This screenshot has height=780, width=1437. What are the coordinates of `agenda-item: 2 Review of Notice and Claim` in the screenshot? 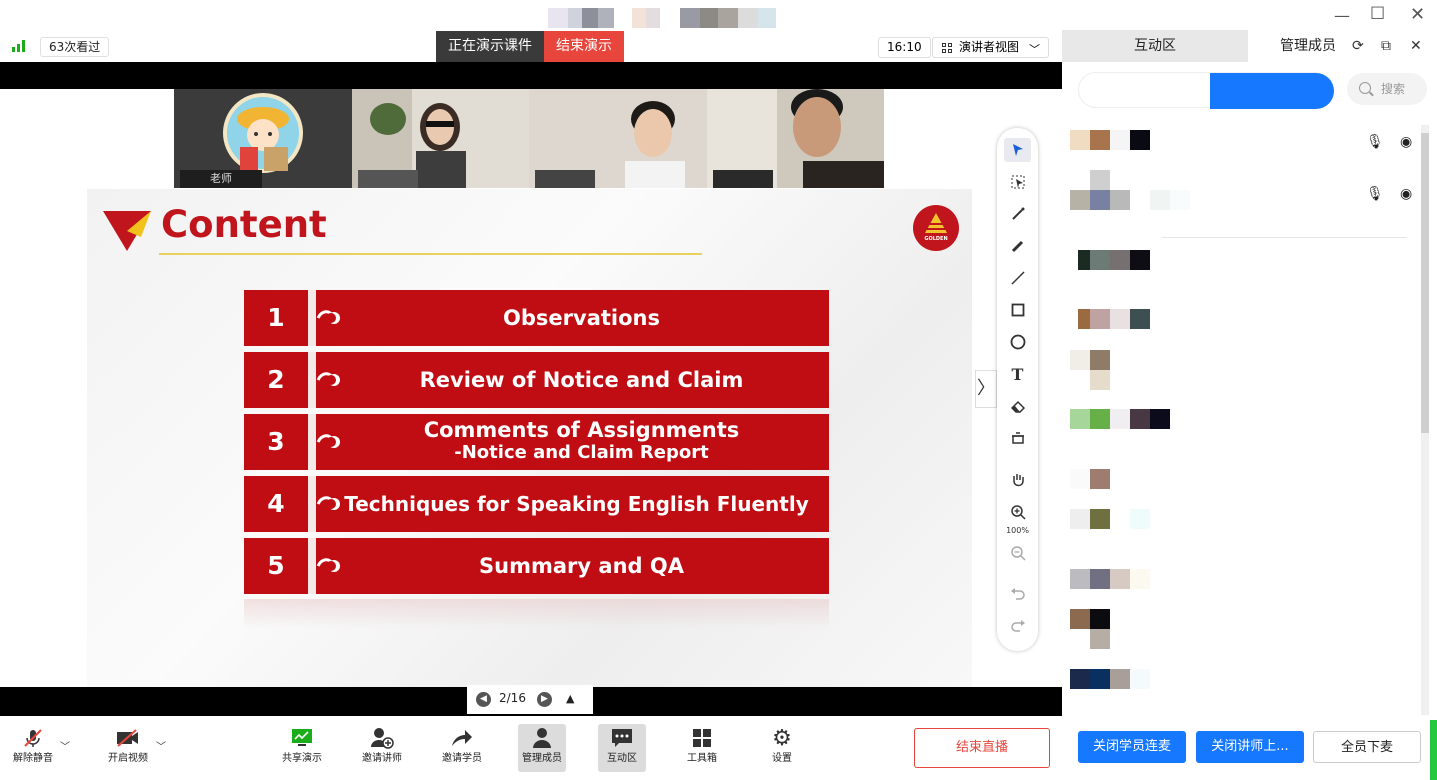 It's located at (536, 380).